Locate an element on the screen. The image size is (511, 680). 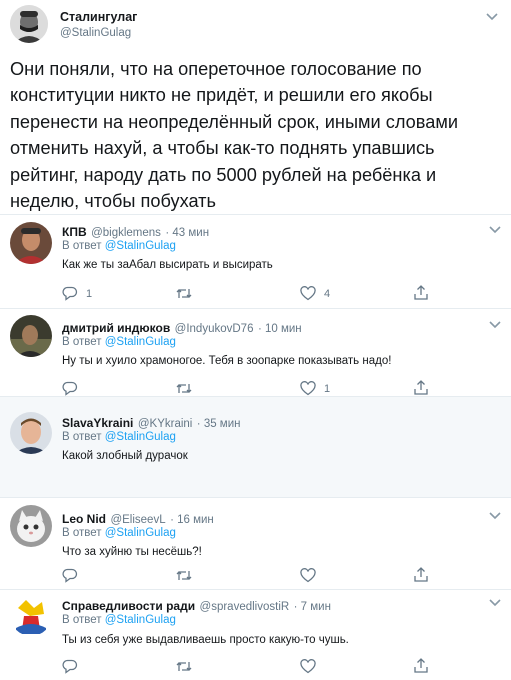
reply-time: · 35 мин is located at coordinates (219, 424).